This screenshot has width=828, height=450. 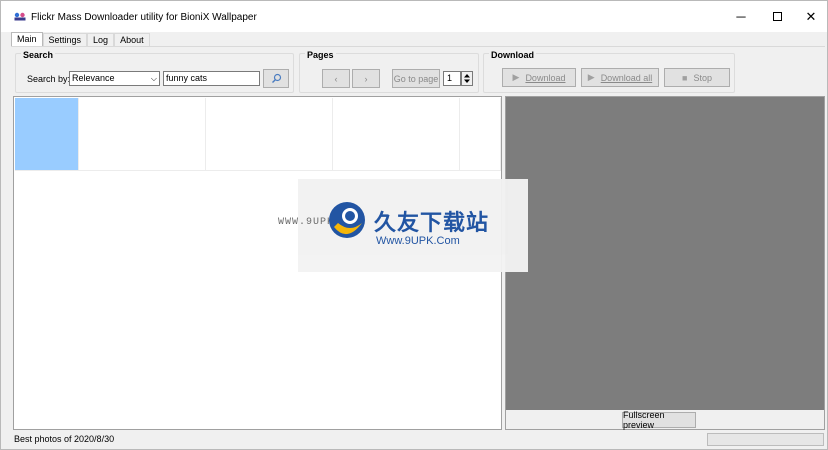 I want to click on progress-bar, so click(x=765, y=439).